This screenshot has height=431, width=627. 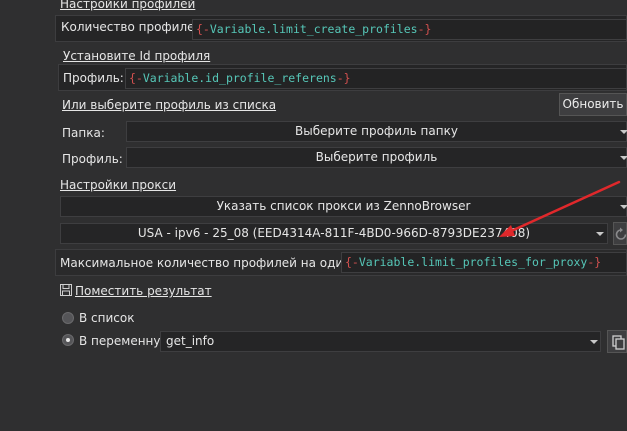 What do you see at coordinates (560, 208) in the screenshot?
I see `annotation-arrow-icon` at bounding box center [560, 208].